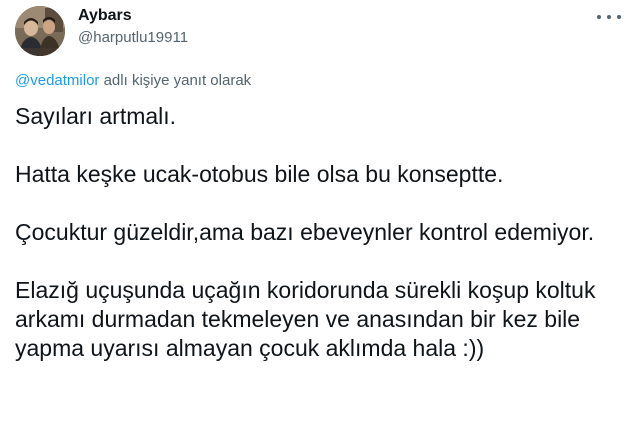 This screenshot has width=635, height=422. Describe the element at coordinates (133, 38) in the screenshot. I see `author-handle: @harputlu19911` at that location.